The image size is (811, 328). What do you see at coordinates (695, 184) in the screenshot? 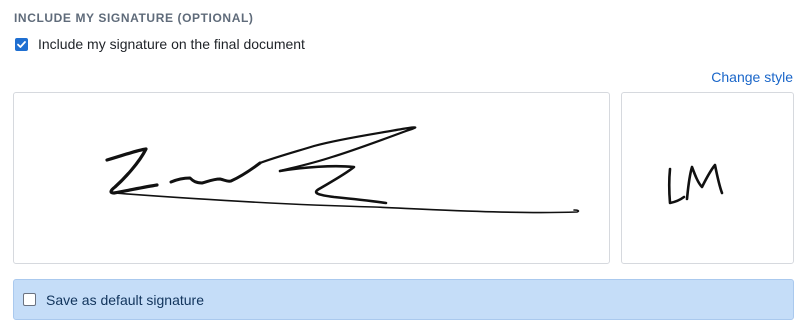
I see `initials-drawing` at bounding box center [695, 184].